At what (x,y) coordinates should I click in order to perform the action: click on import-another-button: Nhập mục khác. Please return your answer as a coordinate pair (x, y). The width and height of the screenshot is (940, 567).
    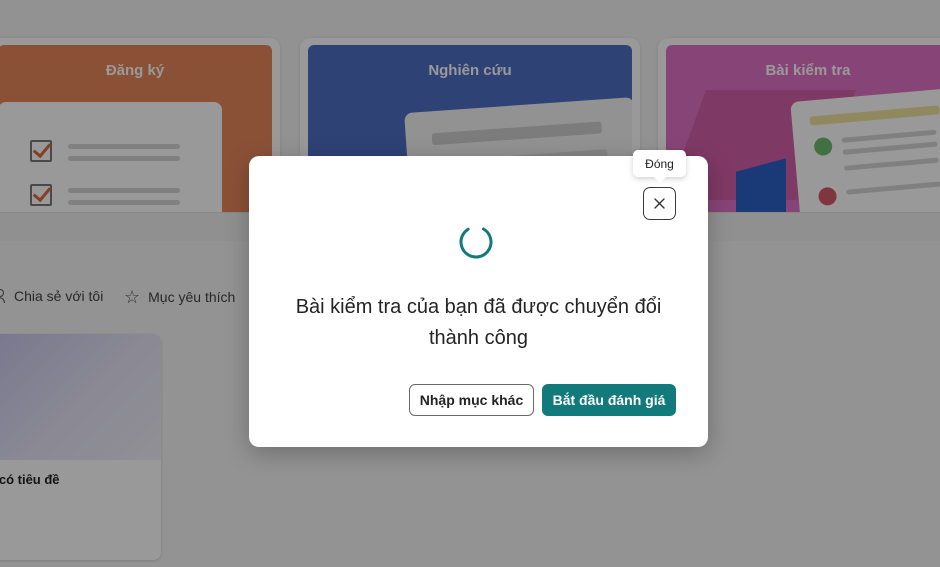
    Looking at the image, I should click on (471, 400).